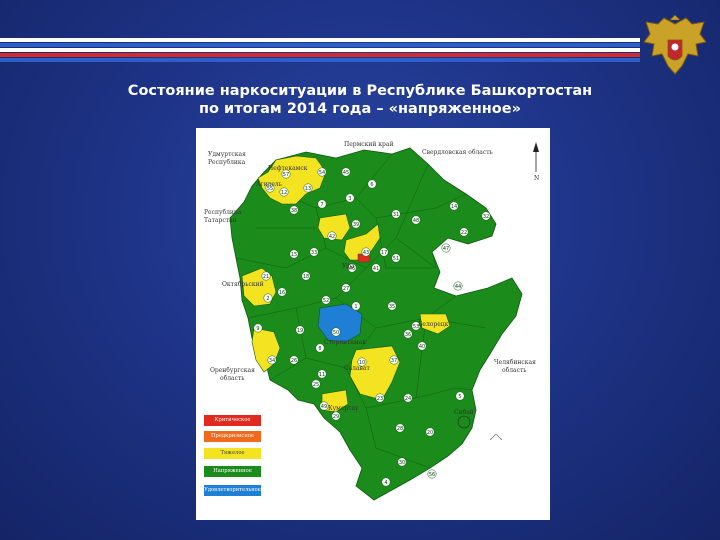 The width and height of the screenshot is (720, 540). What do you see at coordinates (343, 408) in the screenshot?
I see `label-kumertau: Кумертау` at bounding box center [343, 408].